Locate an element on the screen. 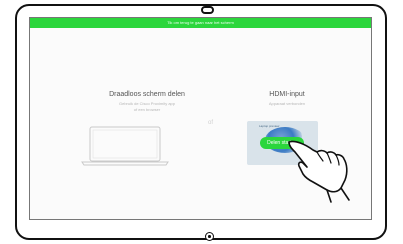 The width and height of the screenshot is (403, 244). home-button-icon is located at coordinates (209, 236).